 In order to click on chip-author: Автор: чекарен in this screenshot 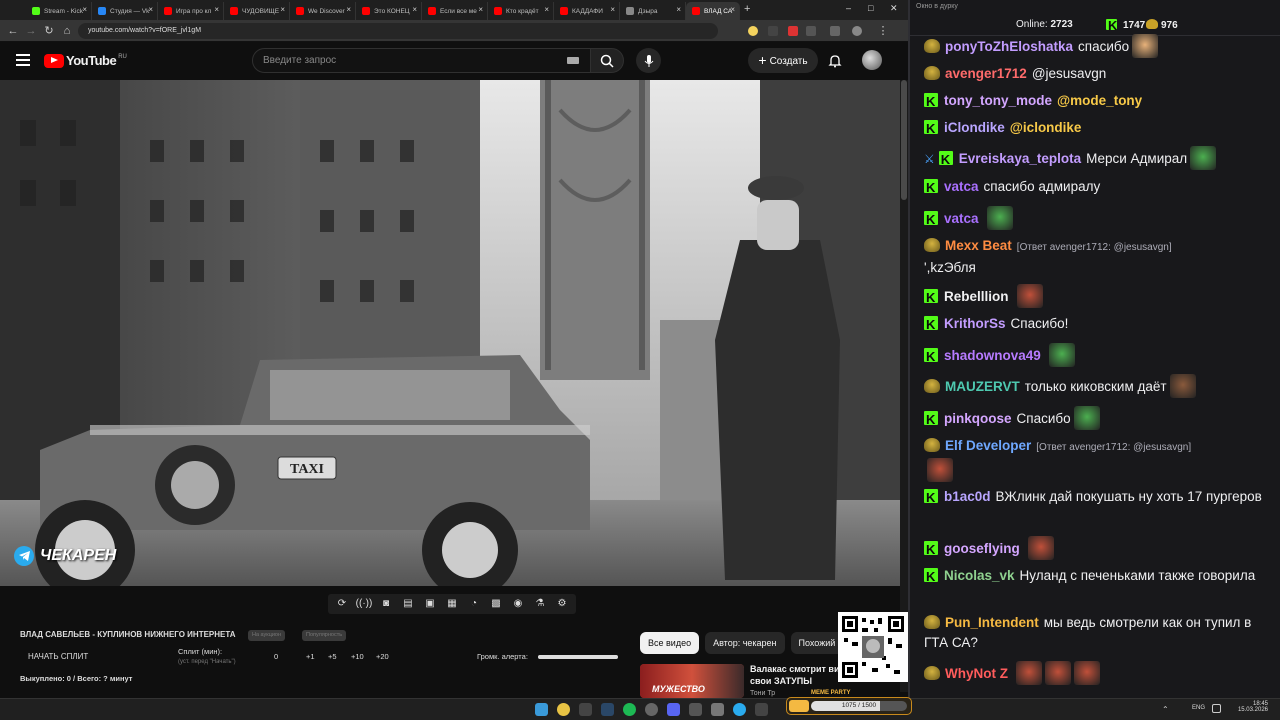, I will do `click(745, 643)`.